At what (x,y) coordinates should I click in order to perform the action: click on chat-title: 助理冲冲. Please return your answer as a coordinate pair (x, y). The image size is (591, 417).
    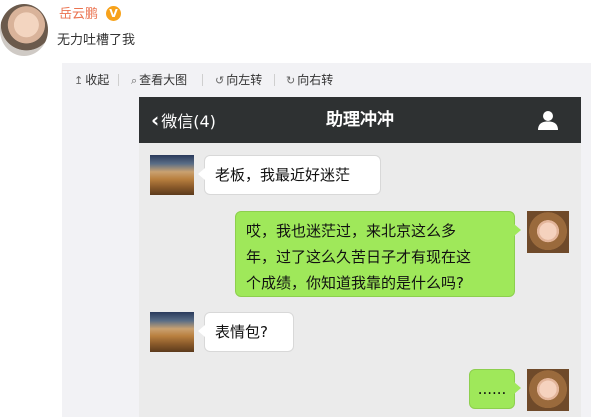
    Looking at the image, I should click on (360, 120).